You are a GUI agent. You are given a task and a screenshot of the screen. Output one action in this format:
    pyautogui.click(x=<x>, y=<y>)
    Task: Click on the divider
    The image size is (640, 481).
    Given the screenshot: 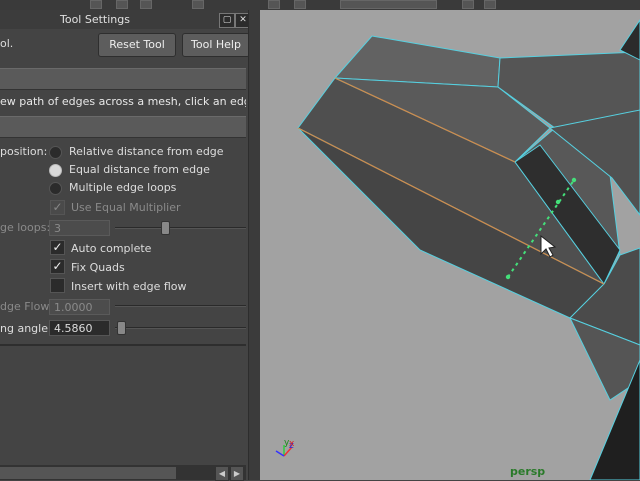 What is the action you would take?
    pyautogui.click(x=123, y=345)
    